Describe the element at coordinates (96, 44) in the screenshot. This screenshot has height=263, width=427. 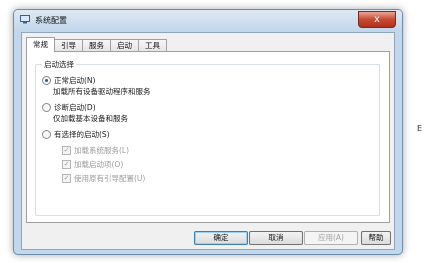
I see `tab-strip: 常规 引导 服务 启动 工具` at that location.